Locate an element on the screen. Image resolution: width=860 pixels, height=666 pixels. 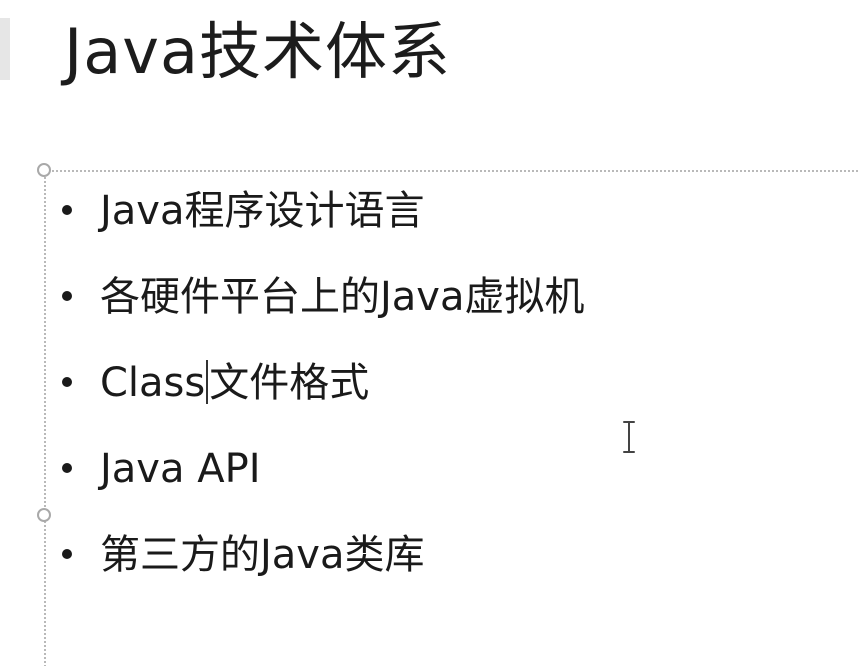
text-caret is located at coordinates (207, 382).